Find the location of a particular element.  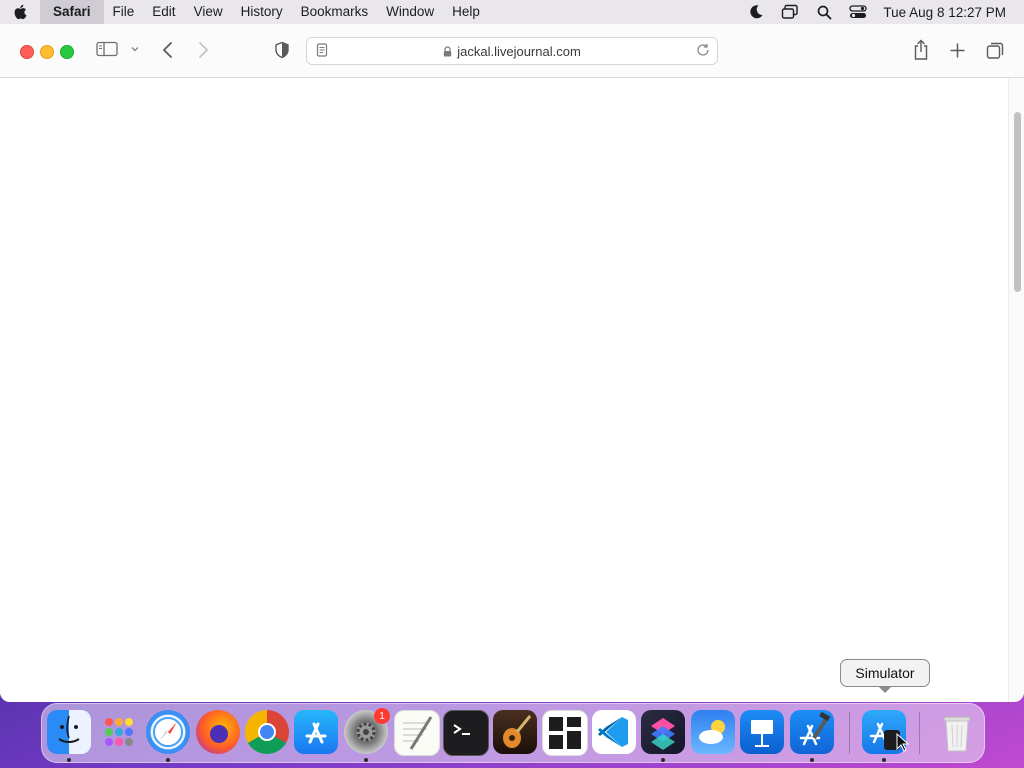

forward-button is located at coordinates (203, 50).